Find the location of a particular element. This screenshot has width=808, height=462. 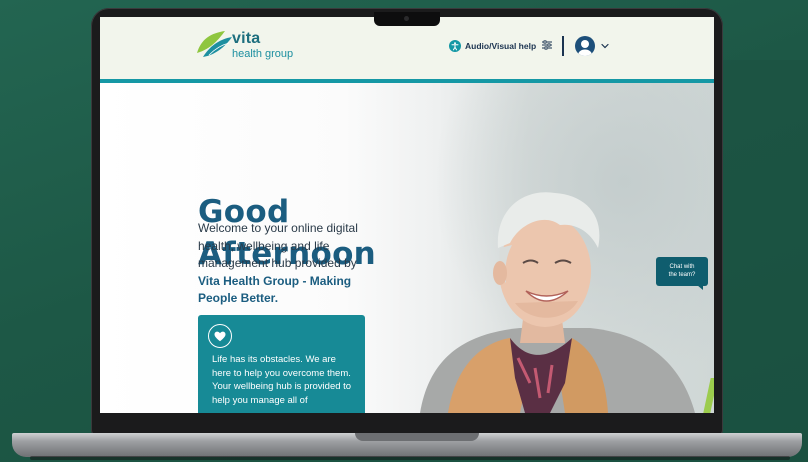

camera-icon is located at coordinates (406, 18).